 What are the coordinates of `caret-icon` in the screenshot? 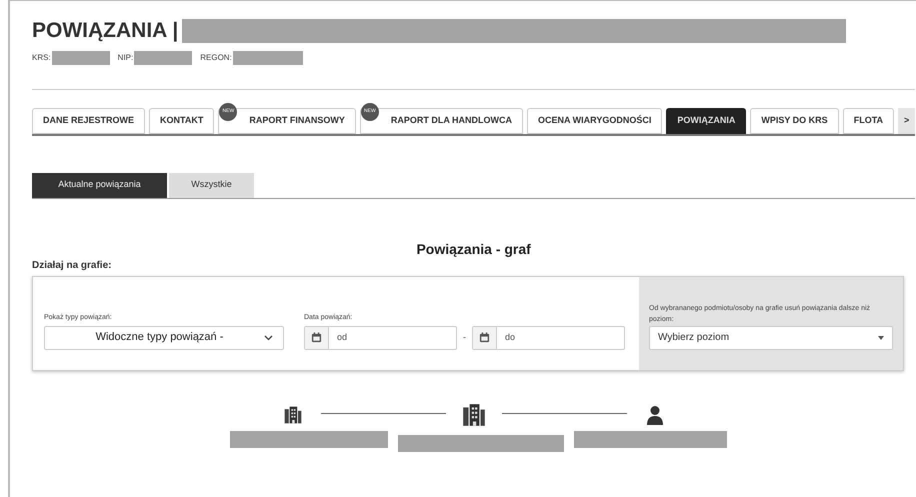 It's located at (881, 338).